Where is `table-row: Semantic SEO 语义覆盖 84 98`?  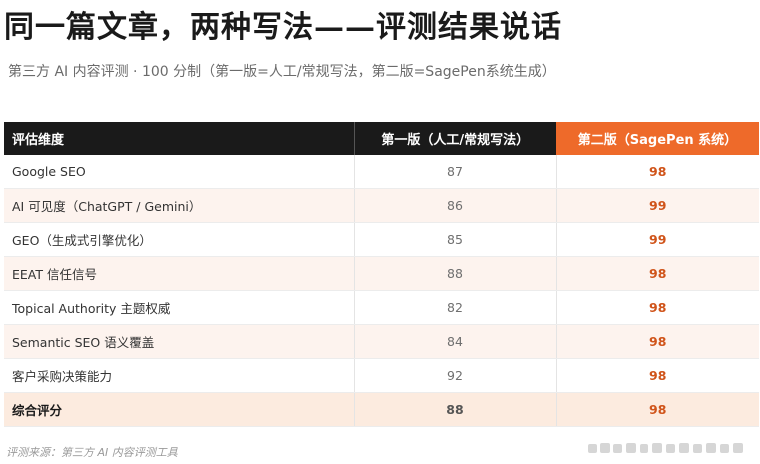 table-row: Semantic SEO 语义覆盖 84 98 is located at coordinates (381, 341).